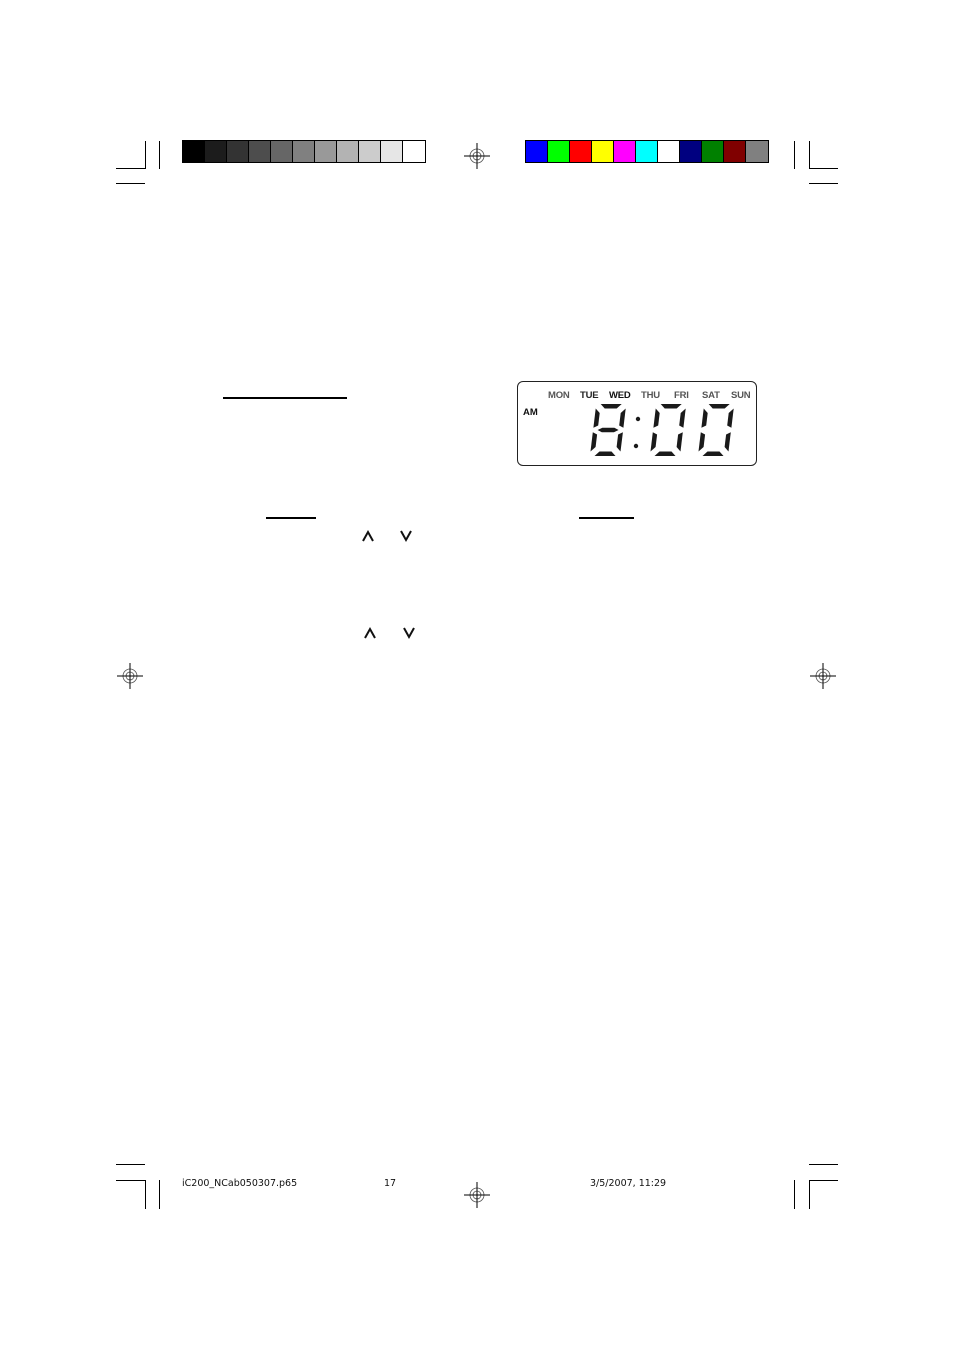 Image resolution: width=954 pixels, height=1351 pixels. What do you see at coordinates (130, 183) in the screenshot?
I see `crop-mark-top-left-h2` at bounding box center [130, 183].